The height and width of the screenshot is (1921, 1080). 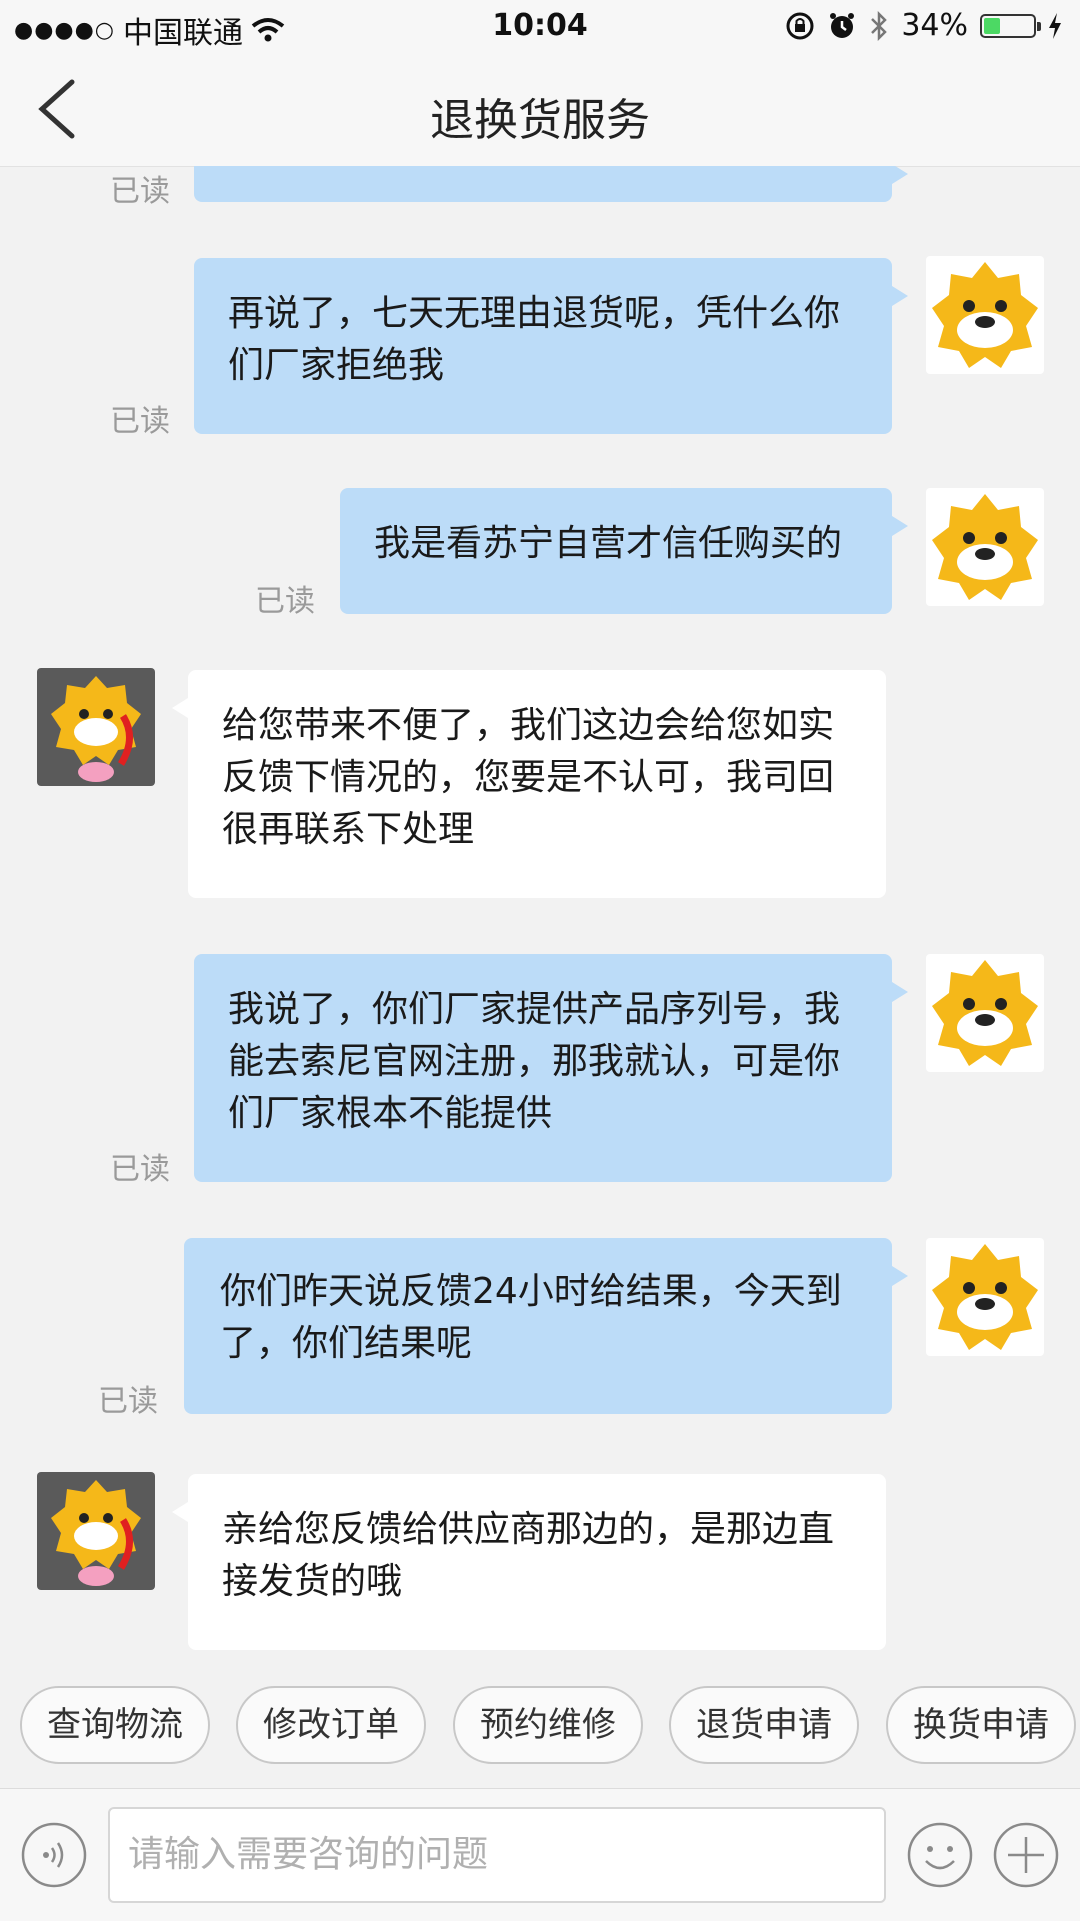 I want to click on voice-icon, so click(x=54, y=1855).